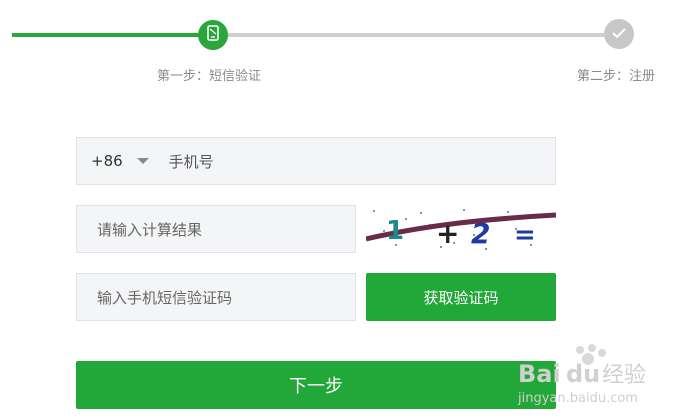 Image resolution: width=676 pixels, height=420 pixels. Describe the element at coordinates (216, 229) in the screenshot. I see `captcha-input: 请输入计算结果` at that location.